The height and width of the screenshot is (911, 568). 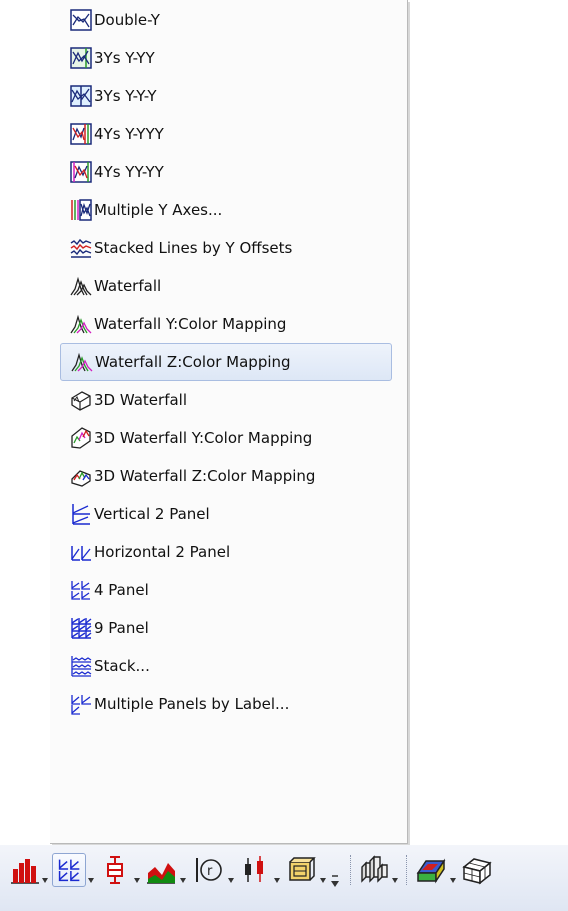 I want to click on menu-item-stacked-lines: Stacked Lines by Y Offsets, so click(x=226, y=248).